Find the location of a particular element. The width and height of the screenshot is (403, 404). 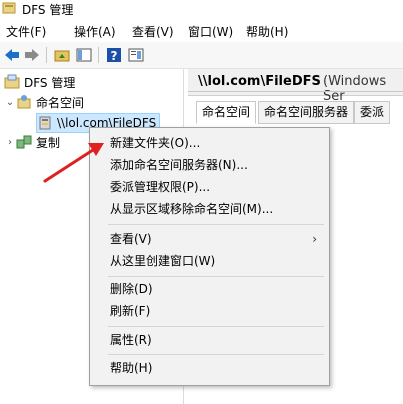

details-title-extra: (Windows Ser is located at coordinates (355, 89).